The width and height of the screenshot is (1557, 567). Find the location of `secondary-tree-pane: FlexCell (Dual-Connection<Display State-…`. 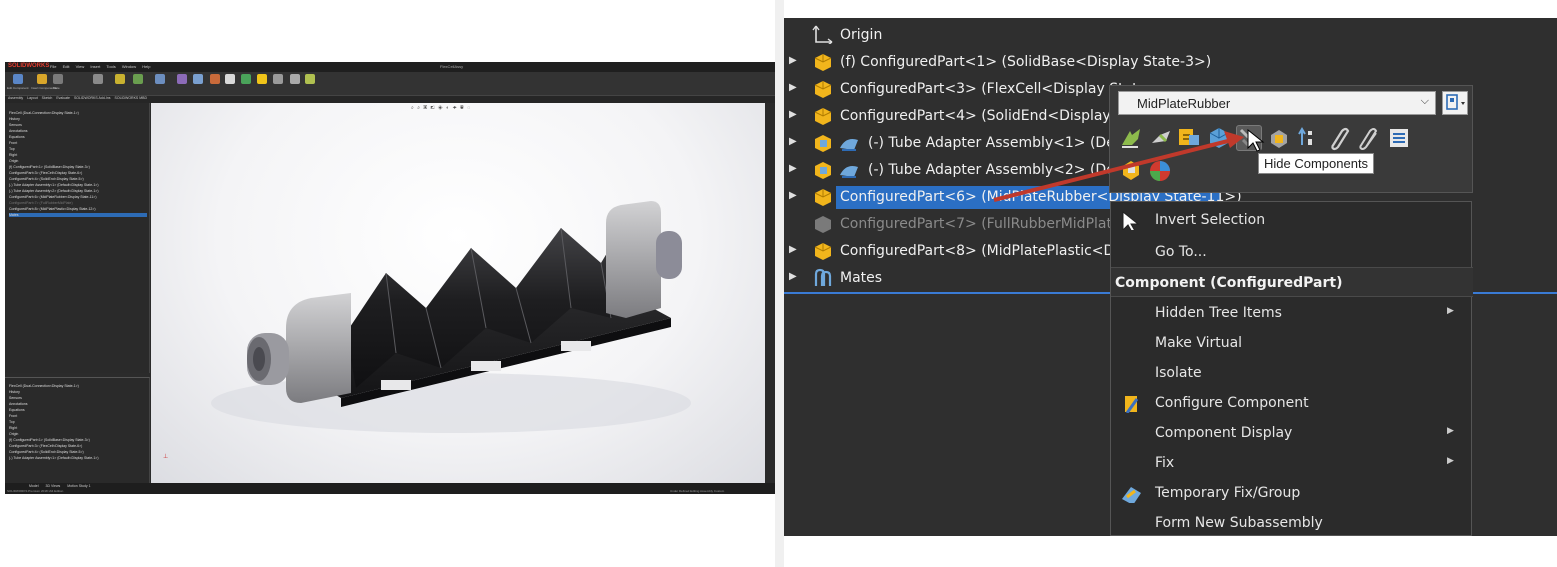

secondary-tree-pane: FlexCell (Dual-Connection<Display State-… is located at coordinates (77, 430).